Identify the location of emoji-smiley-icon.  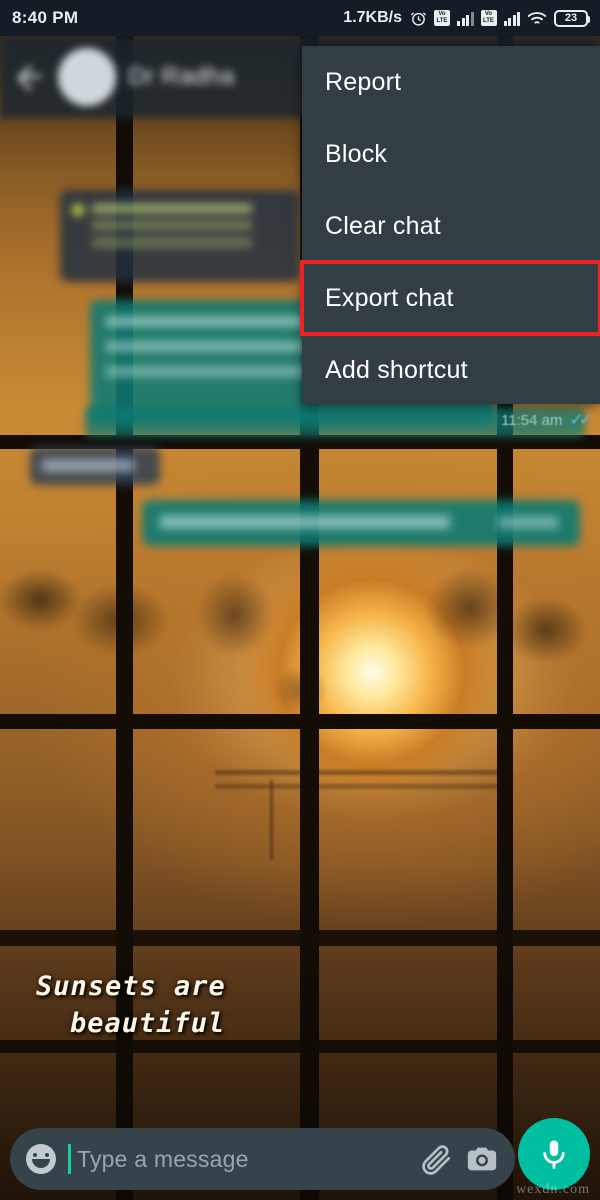
(41, 1159).